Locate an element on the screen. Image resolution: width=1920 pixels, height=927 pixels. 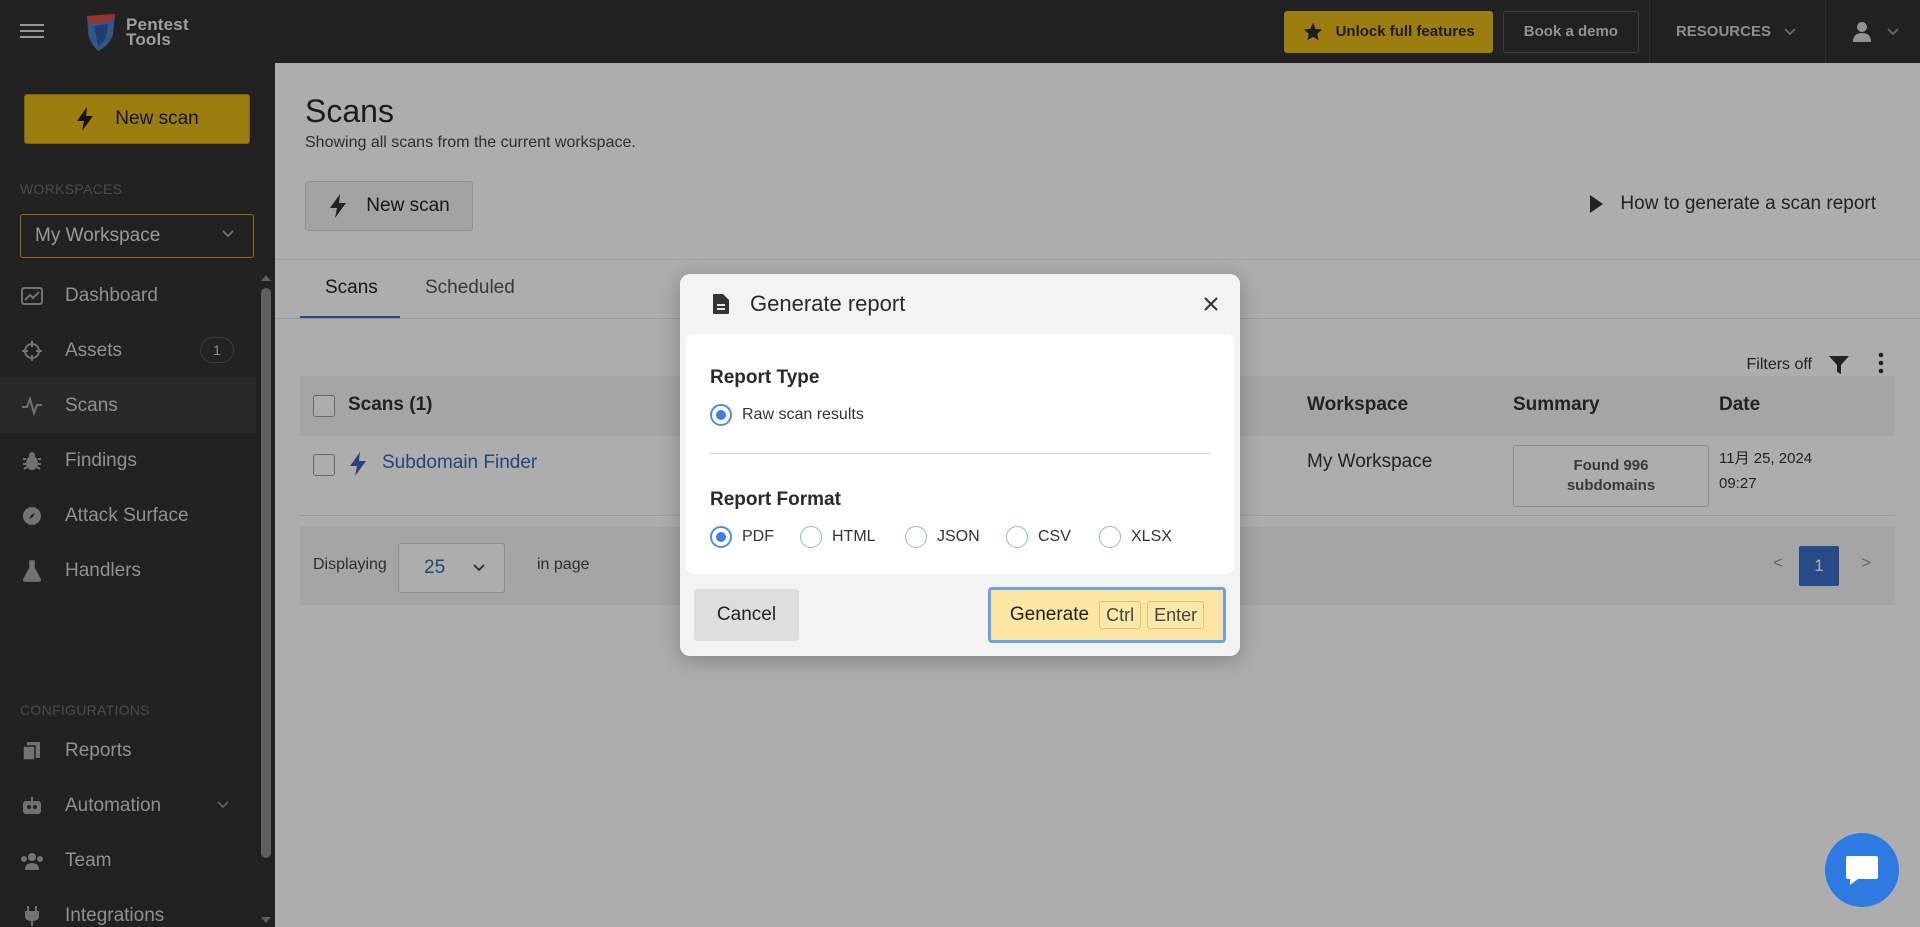
generate-button: Generate Ctrl Enter is located at coordinates (1107, 615).